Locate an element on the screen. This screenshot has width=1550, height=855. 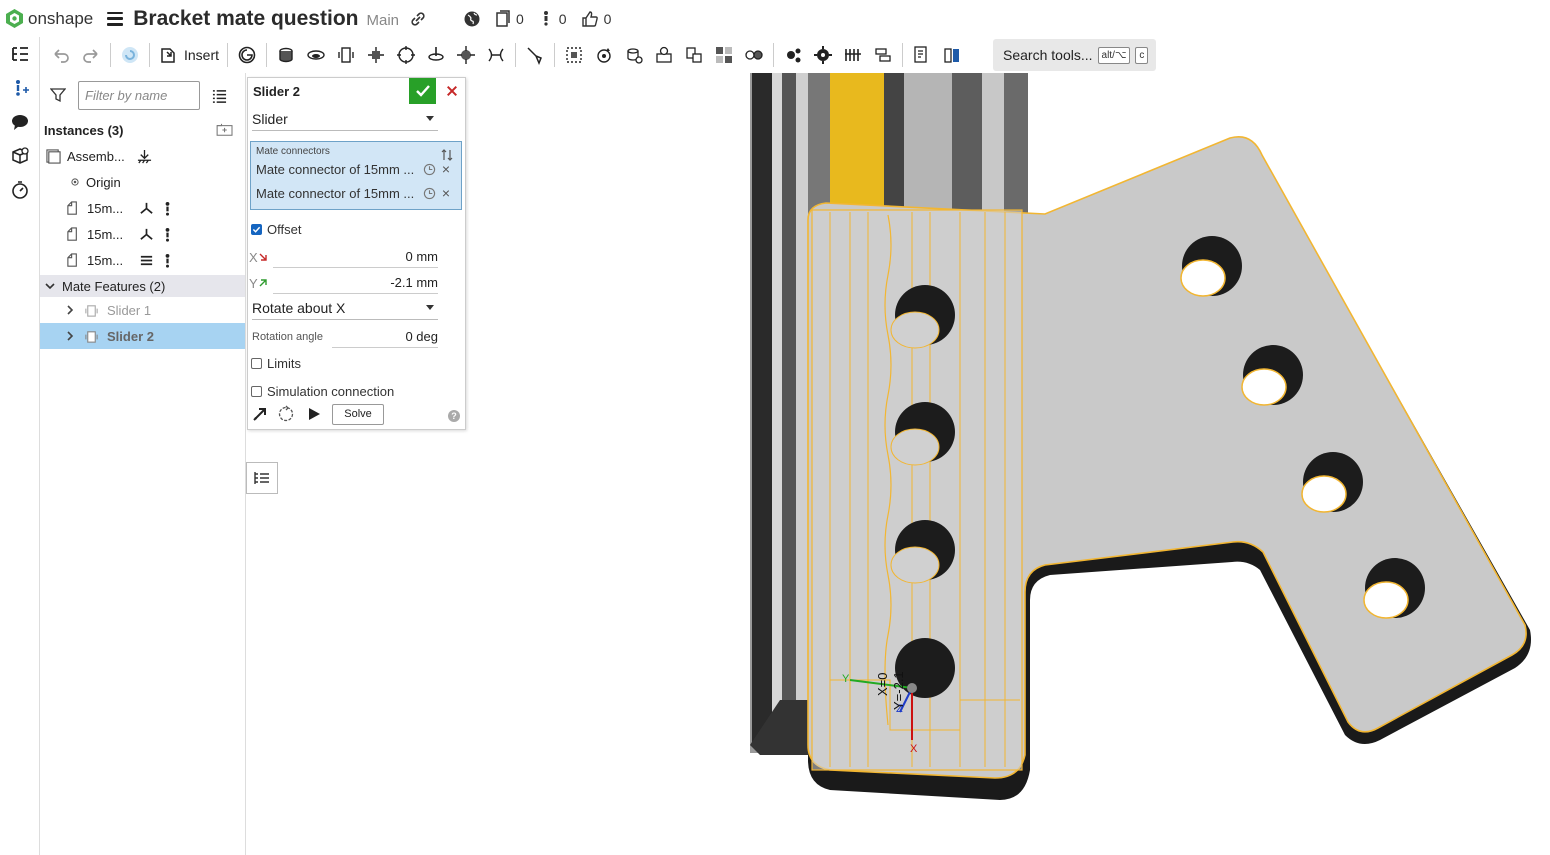
offset-y-input: -2.1 mm is located at coordinates (355, 283).